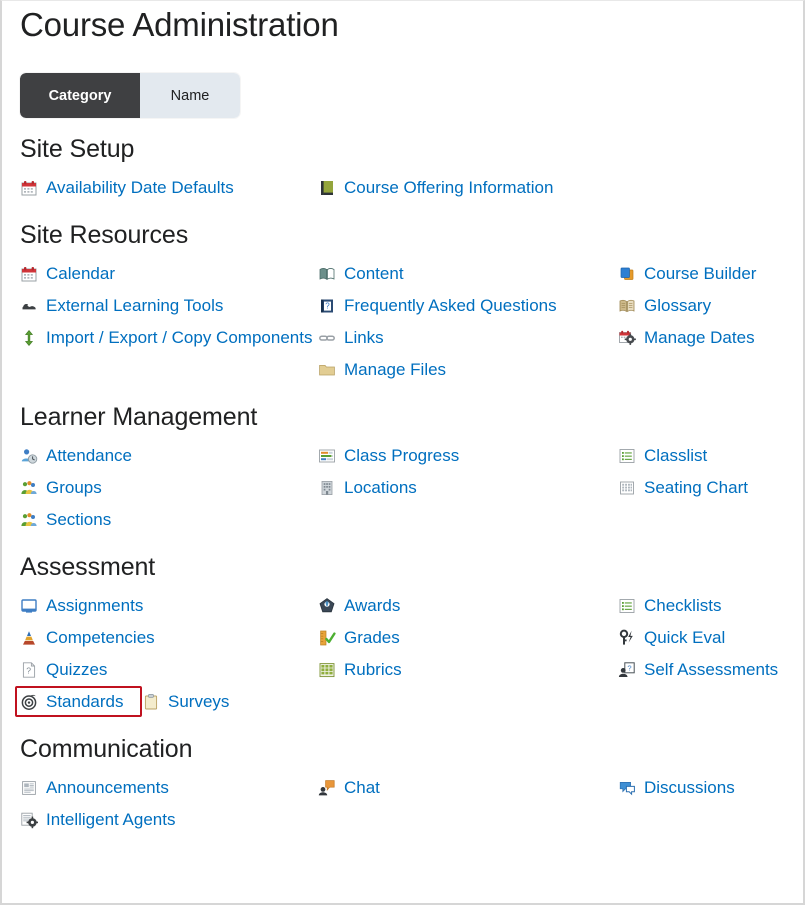  I want to click on page-title: Course Administration, so click(179, 24).